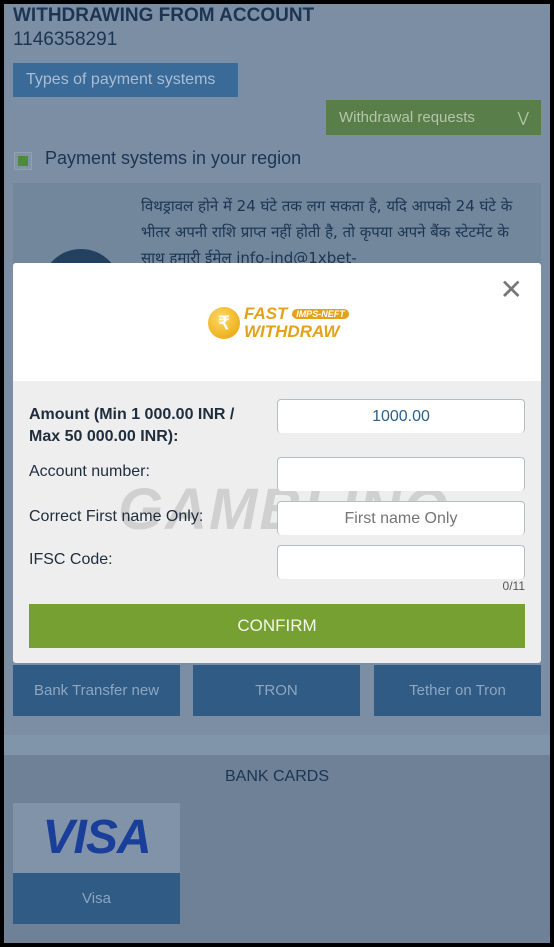 This screenshot has height=947, width=554. Describe the element at coordinates (96, 690) in the screenshot. I see `payment-method-bank-transfer: Bank Transfer new` at that location.